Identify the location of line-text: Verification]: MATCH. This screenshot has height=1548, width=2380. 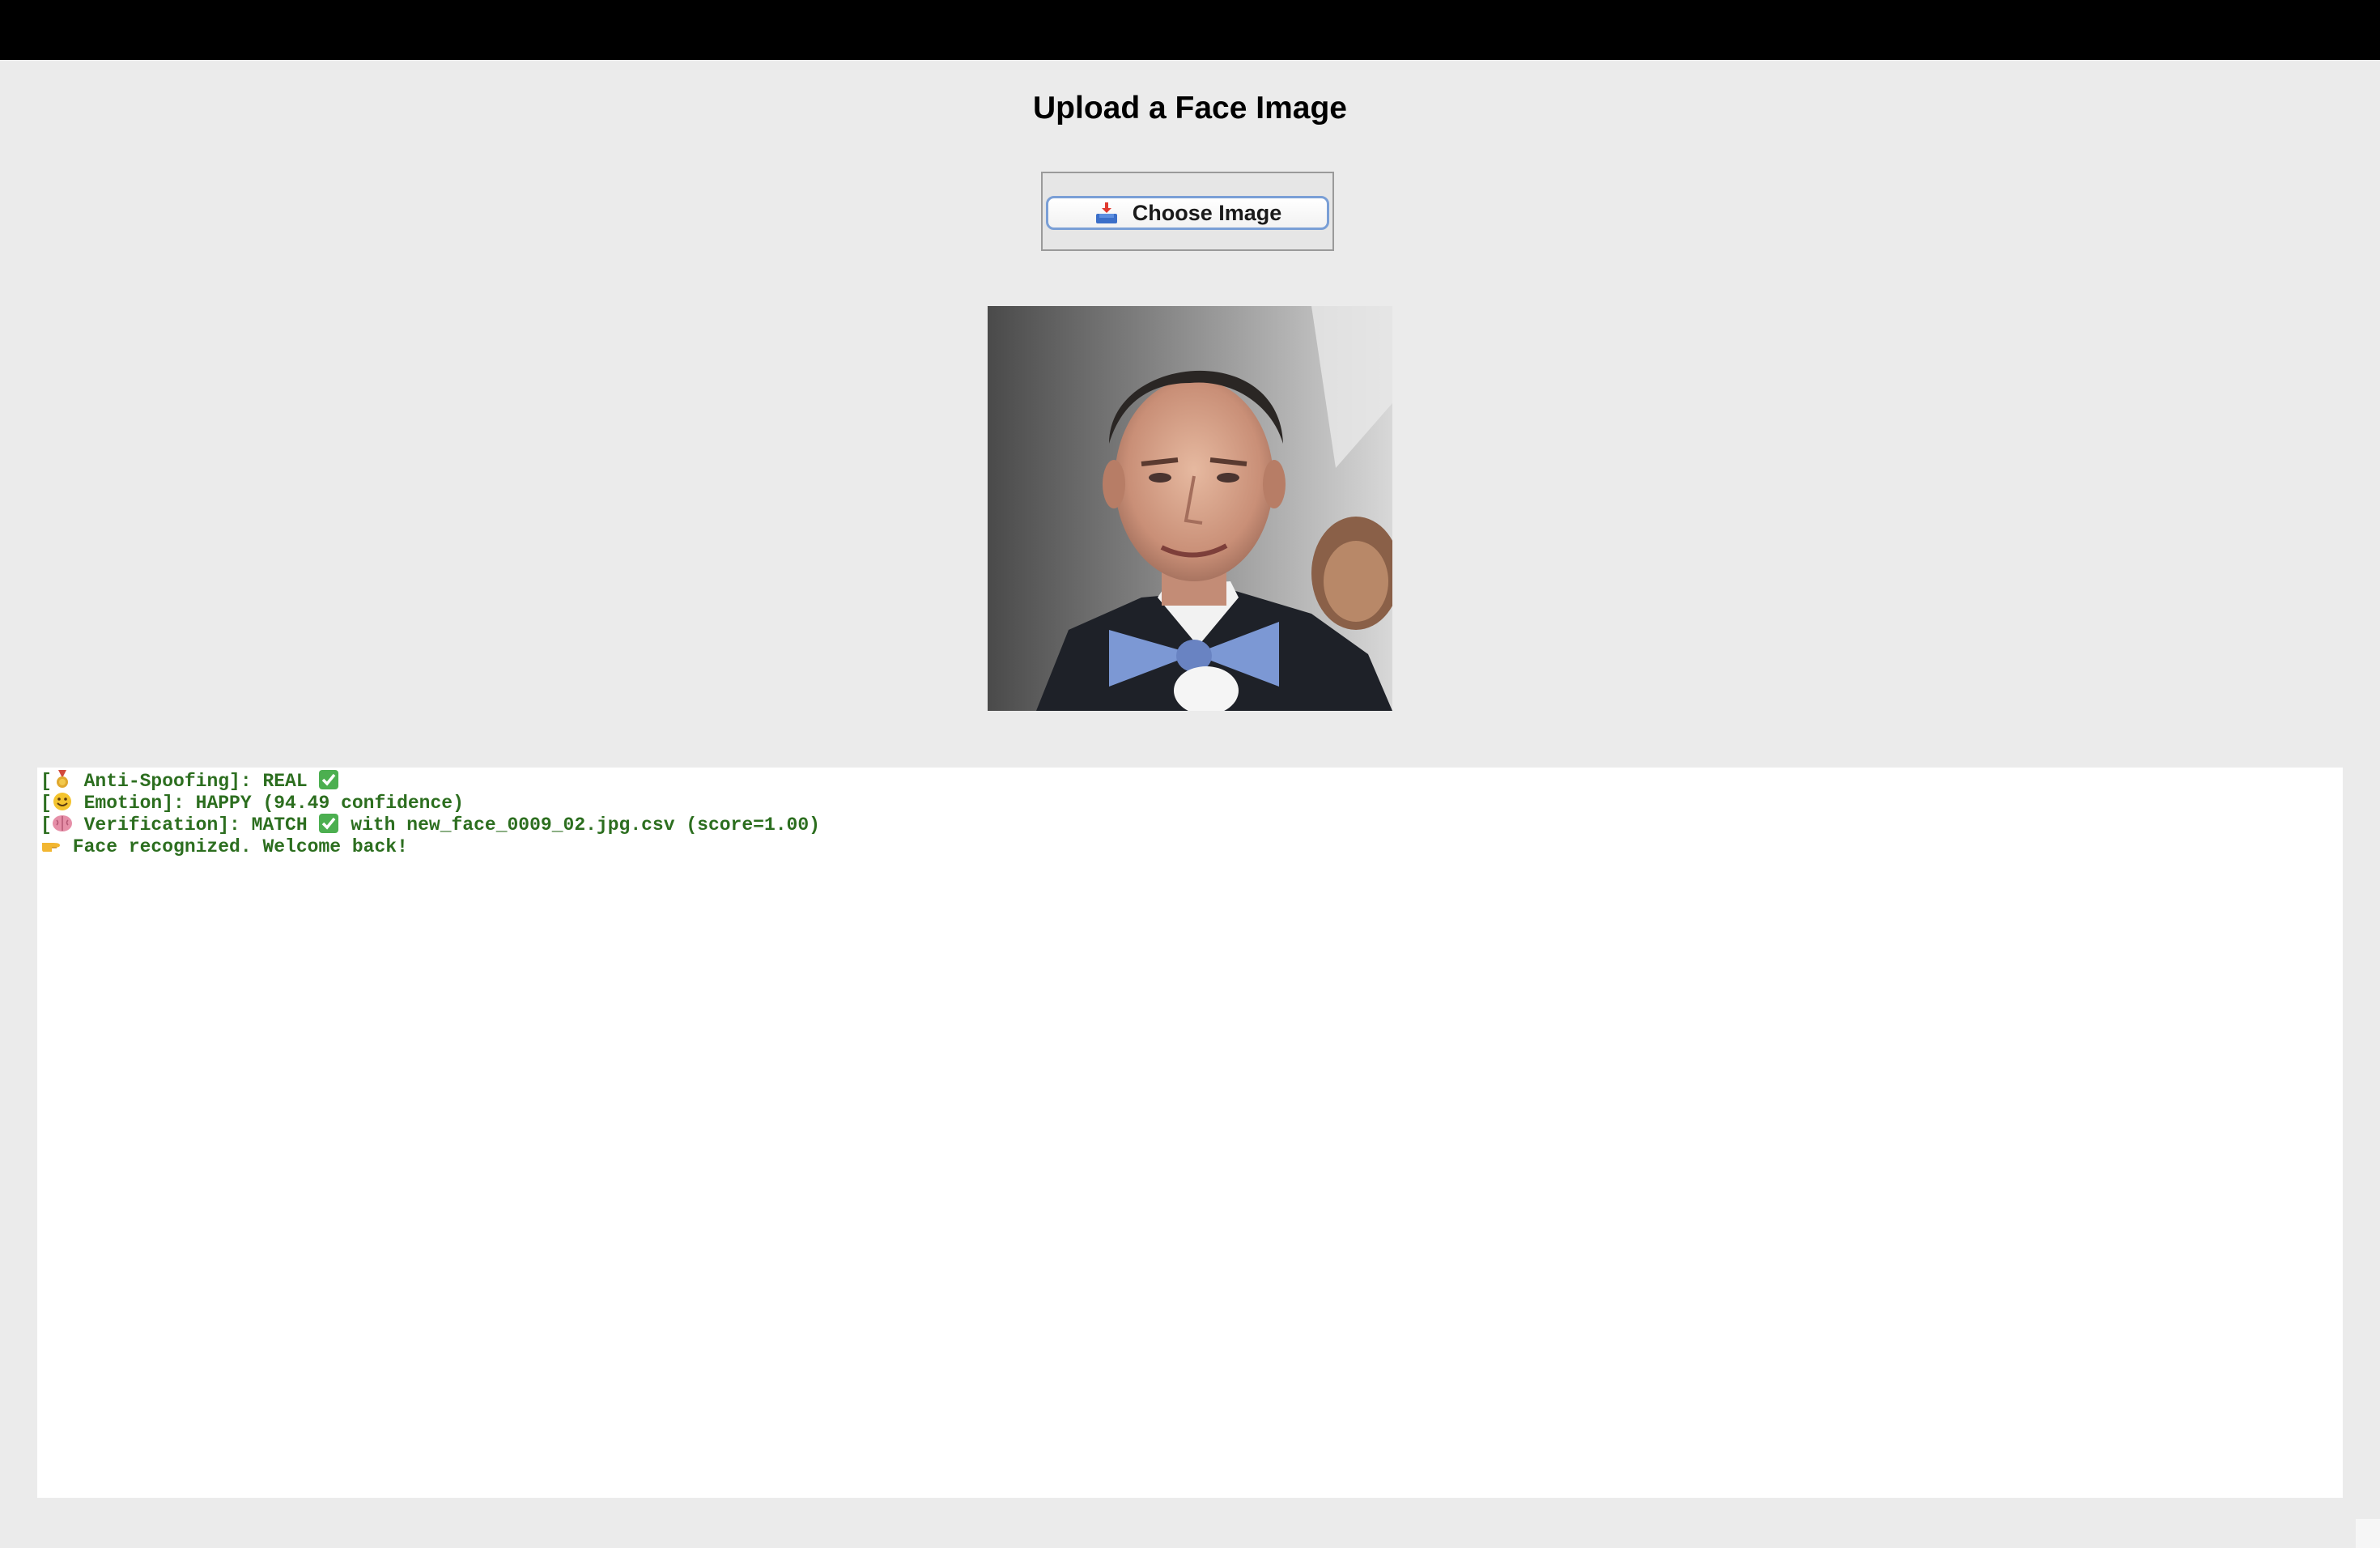
(195, 825).